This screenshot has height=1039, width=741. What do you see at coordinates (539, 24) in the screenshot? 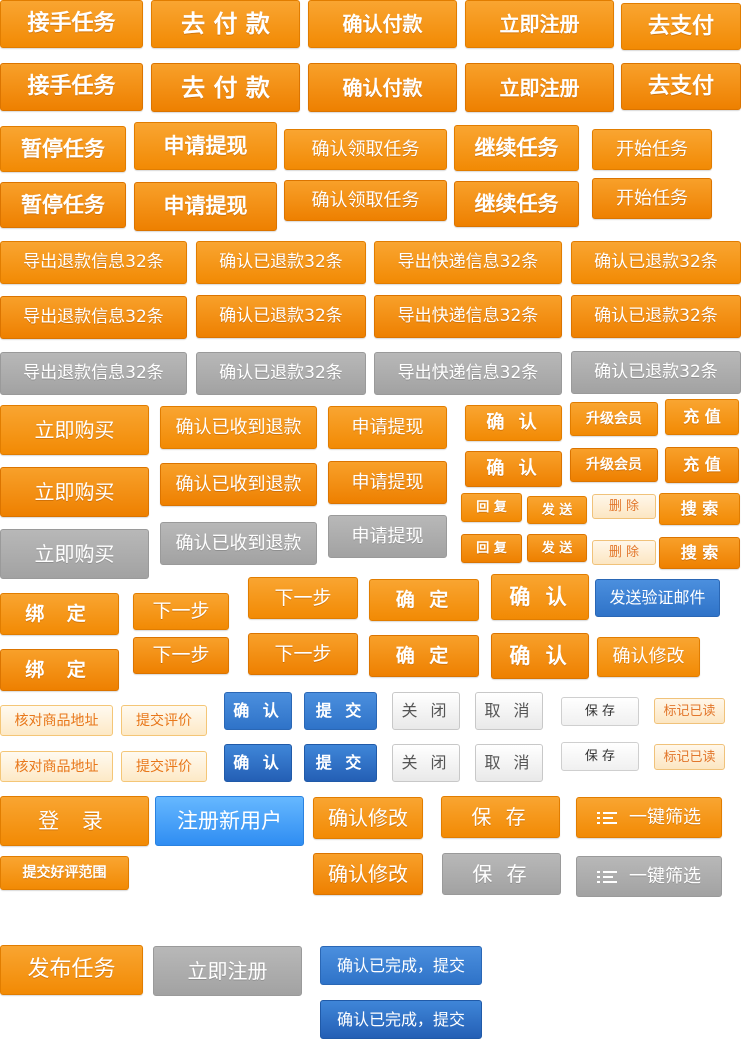
I see `register-now-button: 立即注册` at bounding box center [539, 24].